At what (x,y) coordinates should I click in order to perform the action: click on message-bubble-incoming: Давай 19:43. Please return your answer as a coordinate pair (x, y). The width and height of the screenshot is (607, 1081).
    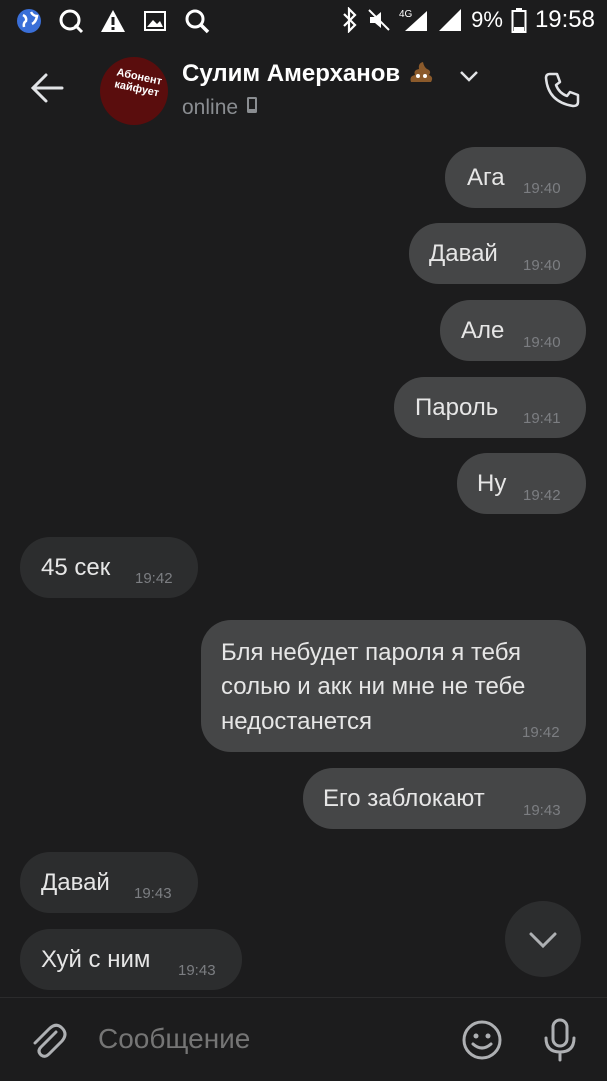
    Looking at the image, I should click on (109, 882).